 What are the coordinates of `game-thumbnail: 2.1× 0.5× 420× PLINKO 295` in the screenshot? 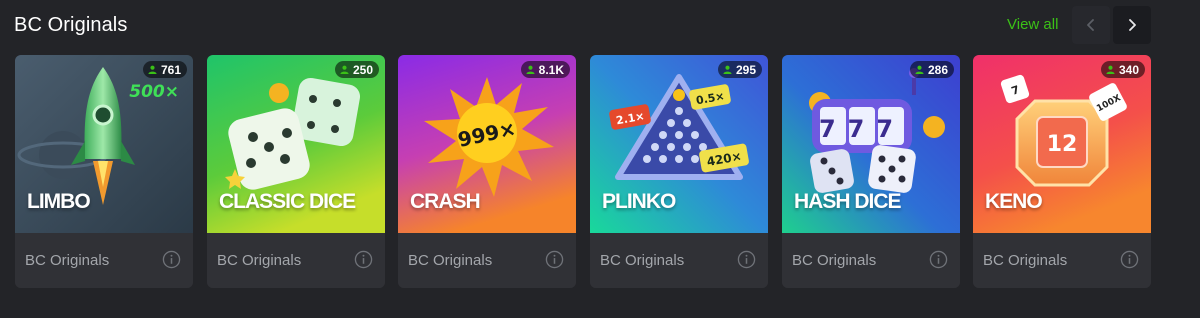 It's located at (679, 144).